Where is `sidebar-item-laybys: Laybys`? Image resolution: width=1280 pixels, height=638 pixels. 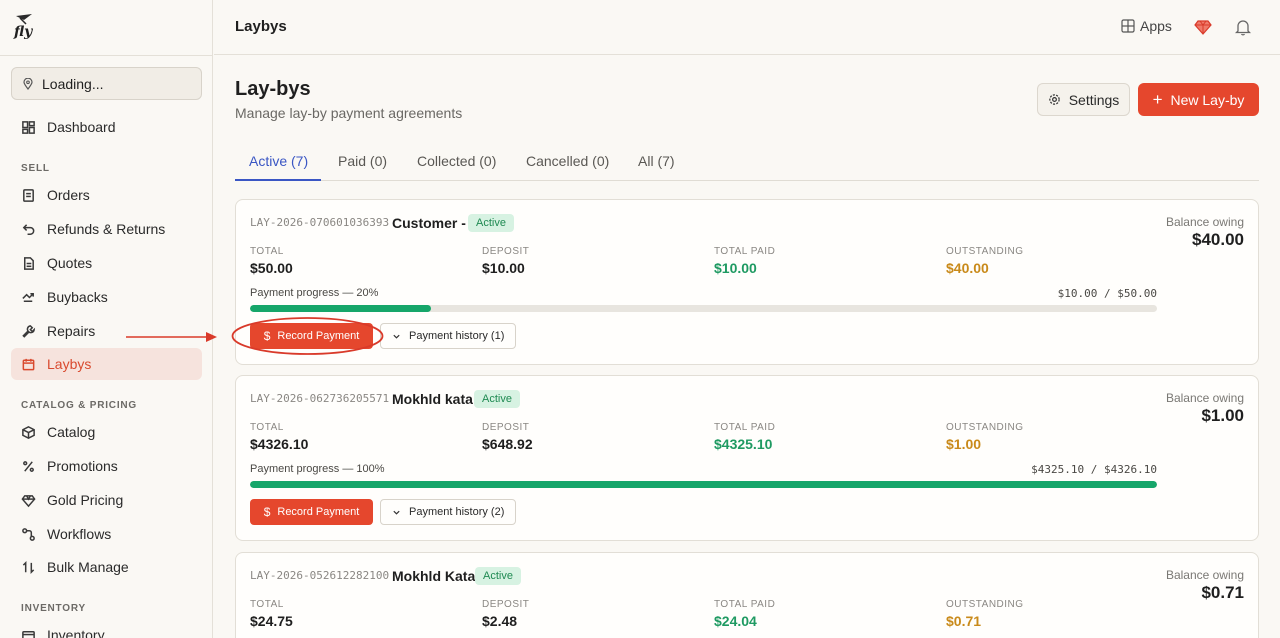
sidebar-item-laybys: Laybys is located at coordinates (106, 364).